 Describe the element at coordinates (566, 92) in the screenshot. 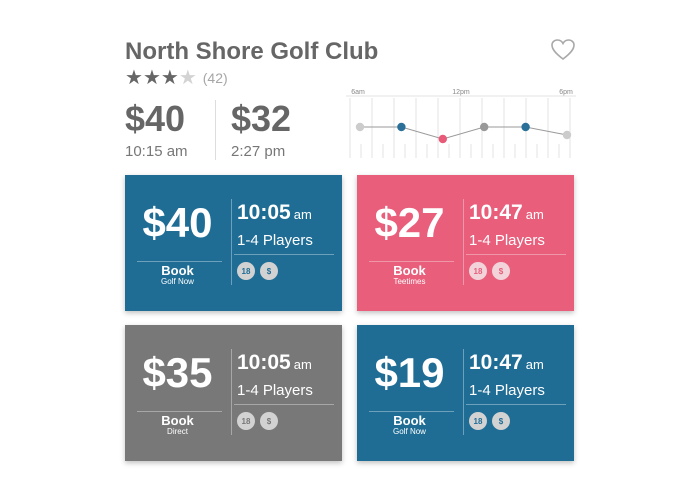

I see `chart-tick-label: 6pm` at that location.